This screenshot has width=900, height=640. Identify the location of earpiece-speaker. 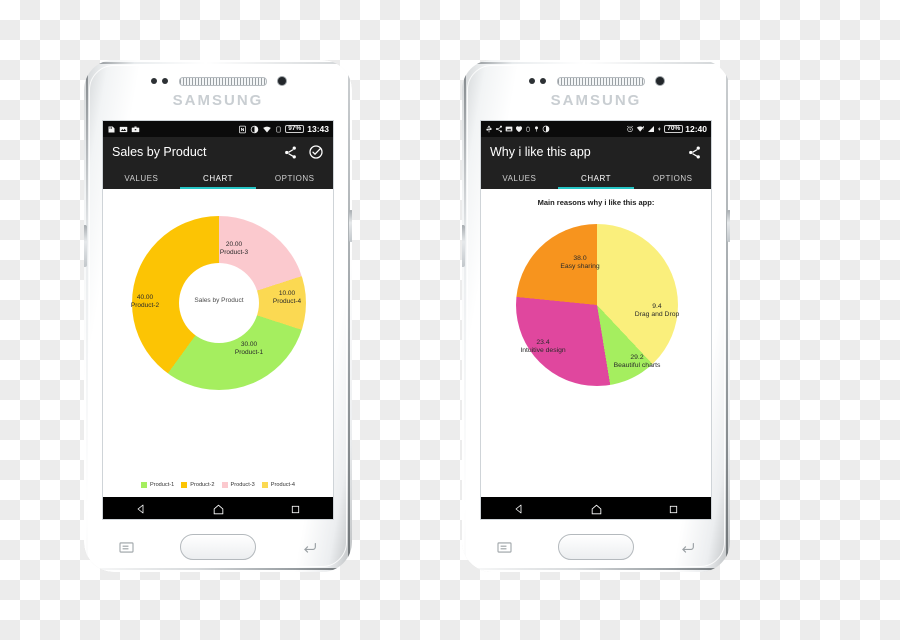
(222, 81).